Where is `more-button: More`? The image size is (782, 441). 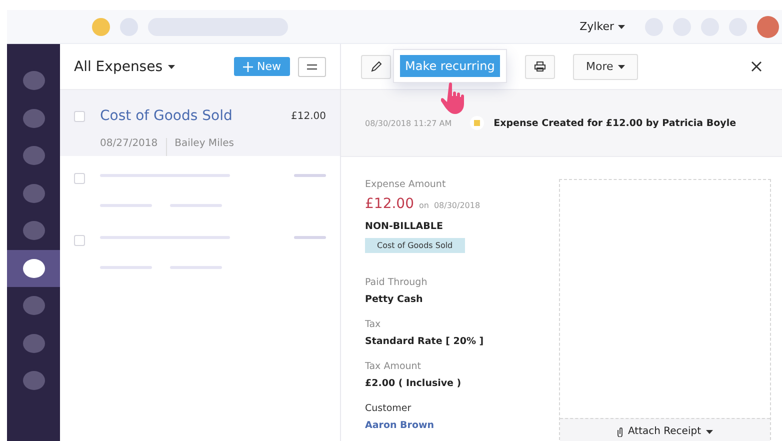 more-button: More is located at coordinates (605, 67).